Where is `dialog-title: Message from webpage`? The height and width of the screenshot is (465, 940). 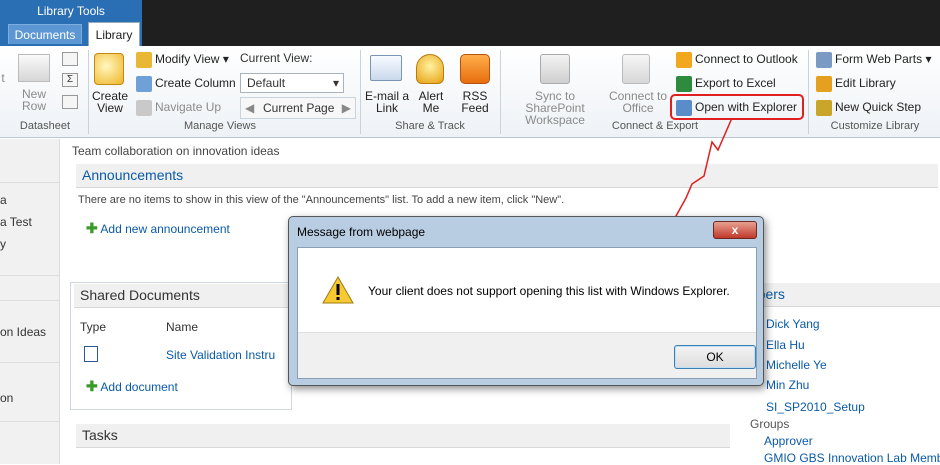 dialog-title: Message from webpage is located at coordinates (361, 232).